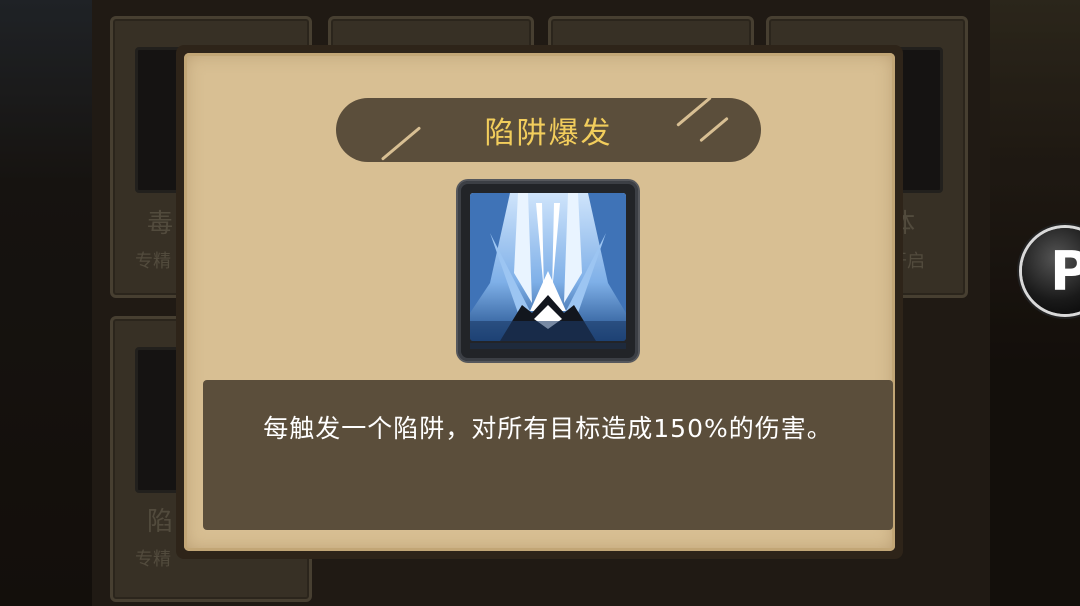 This screenshot has height=606, width=1080. Describe the element at coordinates (548, 346) in the screenshot. I see `icon-bottom-bar` at that location.